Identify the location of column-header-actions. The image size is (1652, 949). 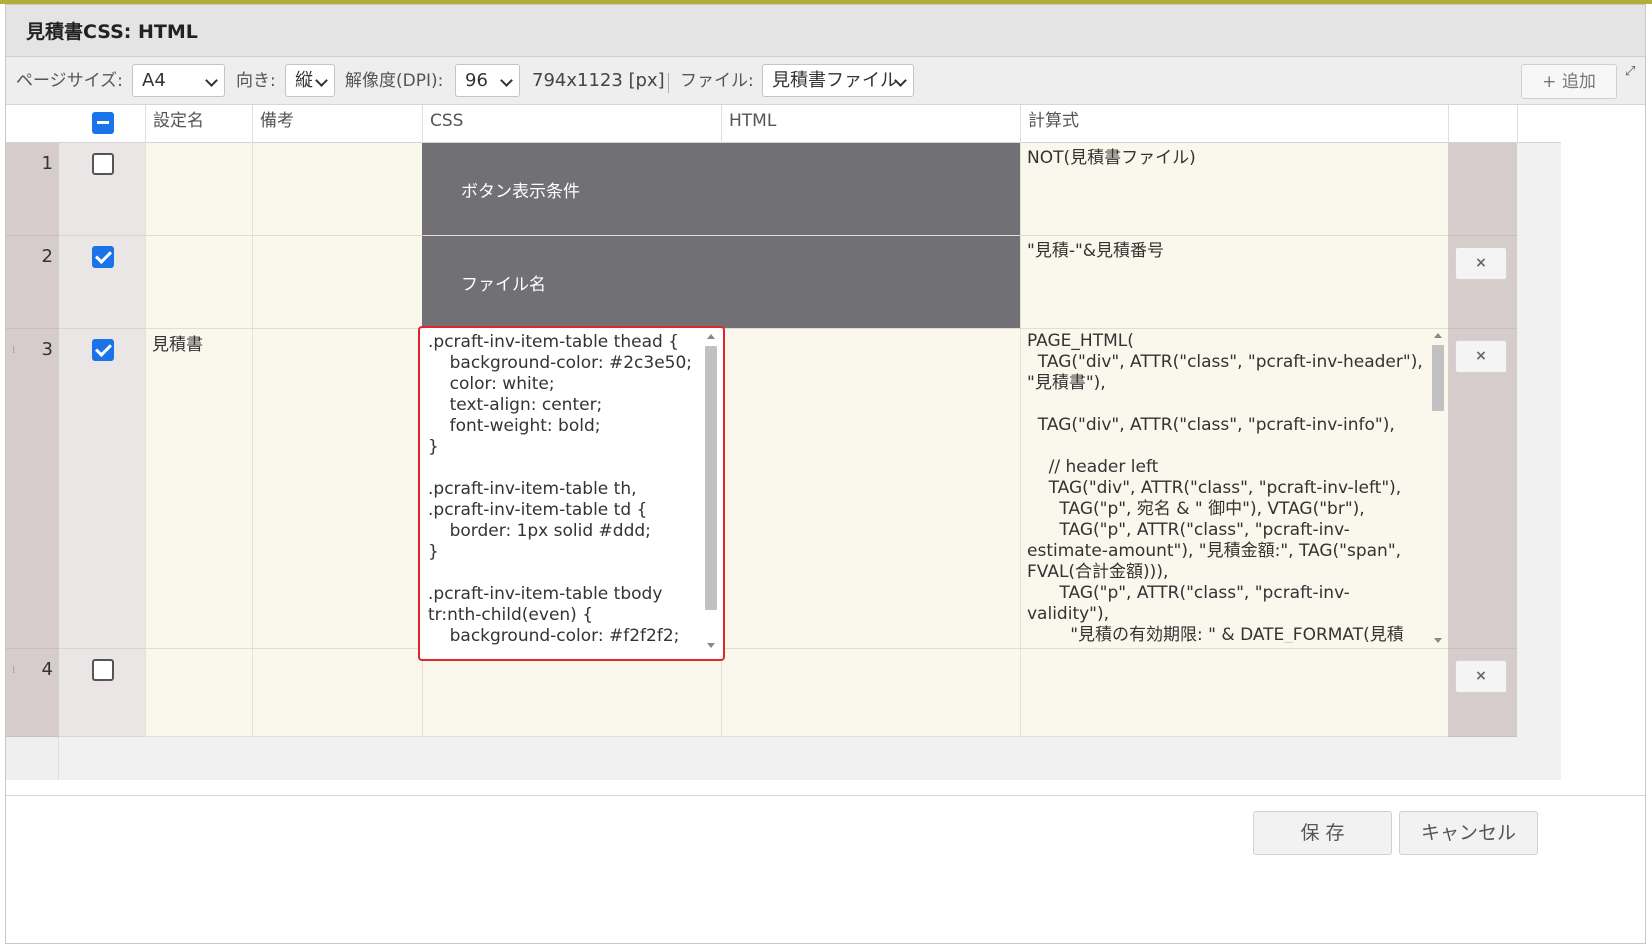
(1482, 124).